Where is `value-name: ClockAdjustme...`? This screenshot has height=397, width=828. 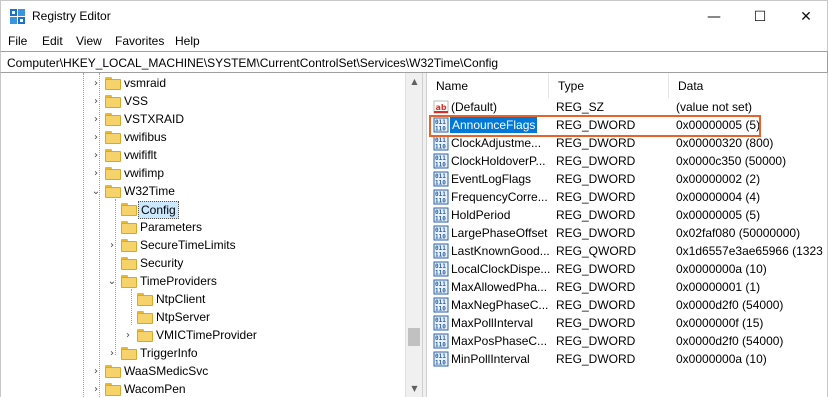 value-name: ClockAdjustme... is located at coordinates (500, 143).